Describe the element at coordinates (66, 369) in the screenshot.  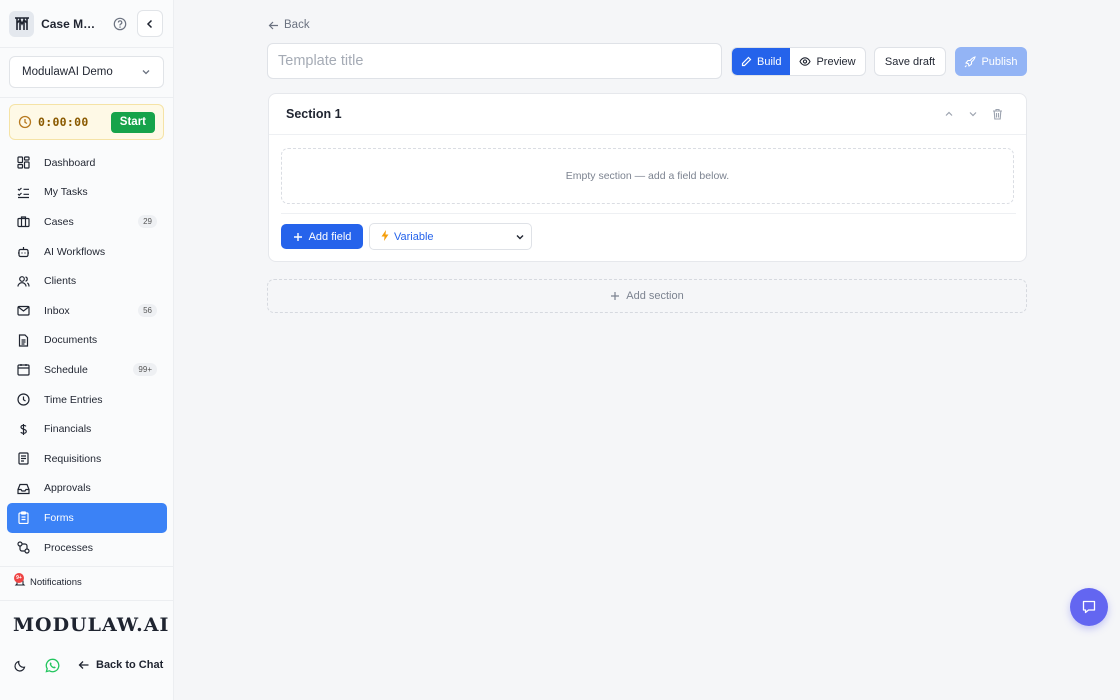
I see `sidebar-item-label: Schedule` at that location.